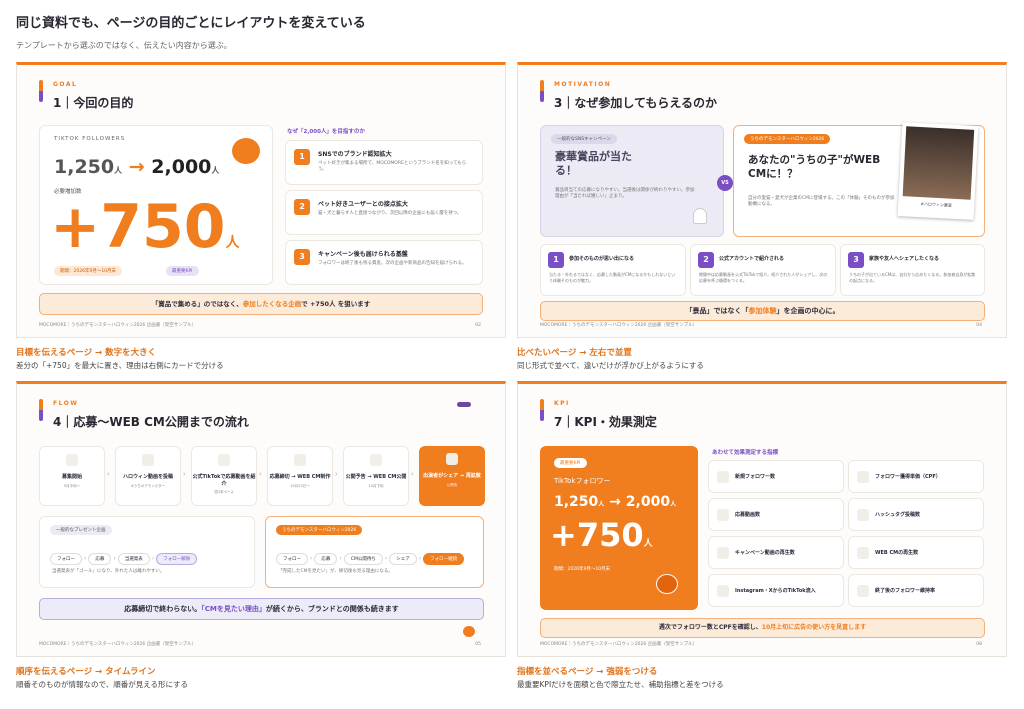 The height and width of the screenshot is (709, 1024). I want to click on page-subtitle: テンプレートから選ぶのではなく、伝えたい内容から選ぶ。, so click(124, 45).